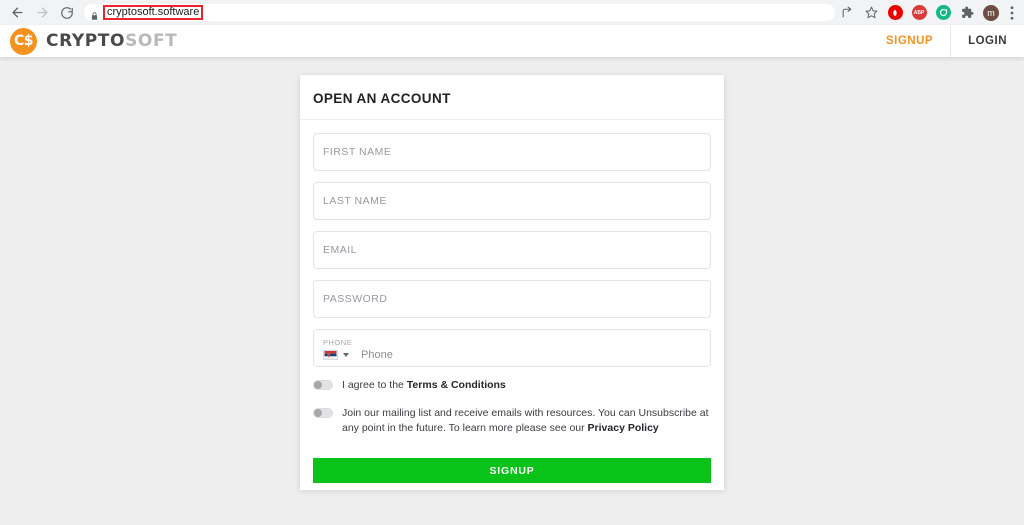 This screenshot has height=525, width=1024. What do you see at coordinates (459, 12) in the screenshot?
I see `address-bar: cryptosoft.software` at bounding box center [459, 12].